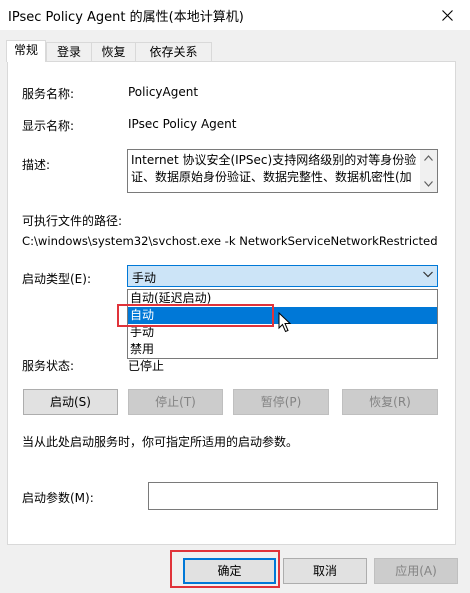  I want to click on window-title: IPsec Policy Agent 的属性(本地计算机), so click(126, 17).